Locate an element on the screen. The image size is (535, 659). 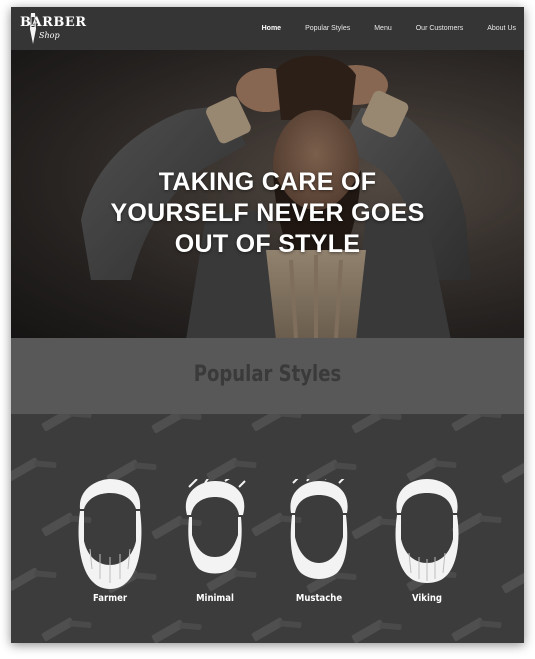
farmer-beard-illustration is located at coordinates (110, 534).